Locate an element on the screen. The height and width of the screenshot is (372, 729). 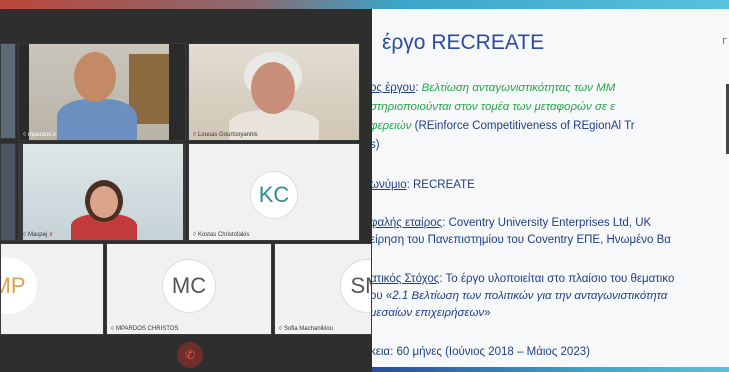
slide-title: έργο RECREATE is located at coordinates (463, 42).